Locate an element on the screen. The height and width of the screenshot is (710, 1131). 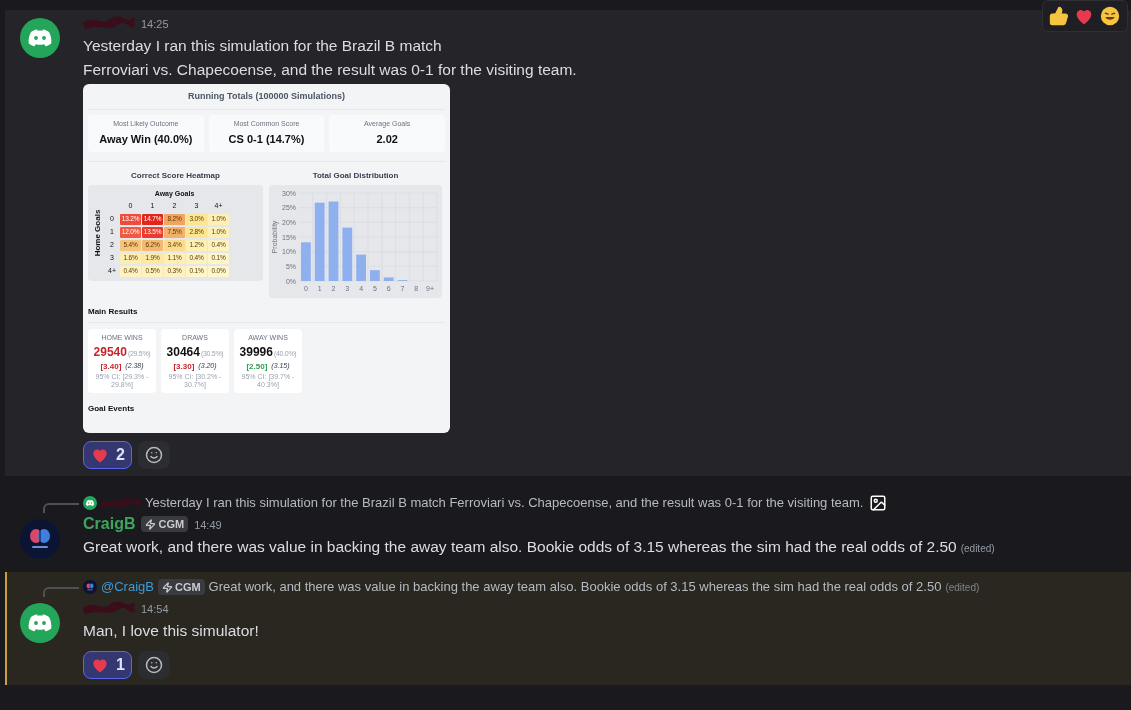
stat-value: Away Win (40.0%) is located at coordinates (146, 139).